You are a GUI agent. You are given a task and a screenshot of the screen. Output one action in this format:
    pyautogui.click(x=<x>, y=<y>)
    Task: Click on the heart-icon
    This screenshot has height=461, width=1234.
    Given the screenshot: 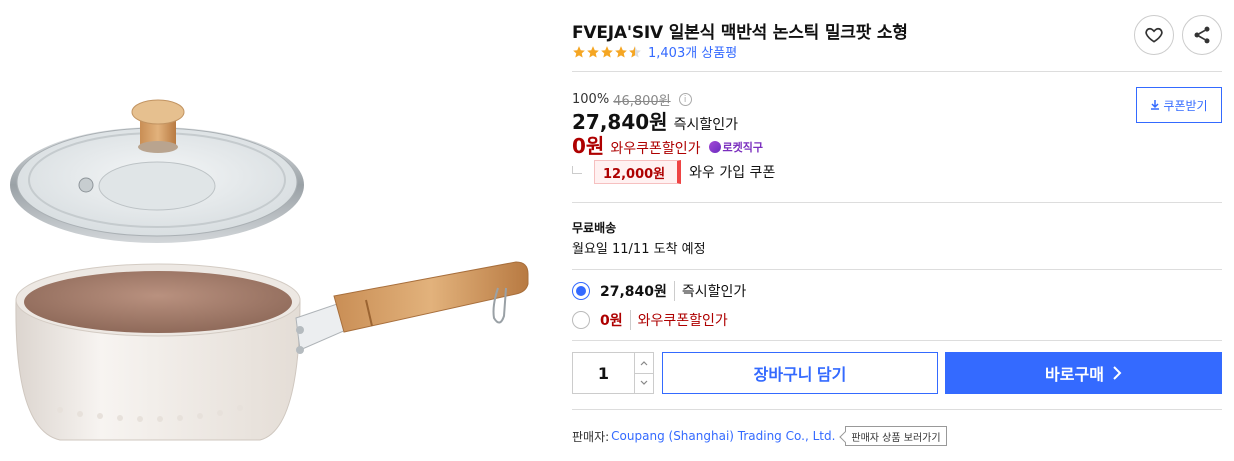 What is the action you would take?
    pyautogui.click(x=1154, y=35)
    